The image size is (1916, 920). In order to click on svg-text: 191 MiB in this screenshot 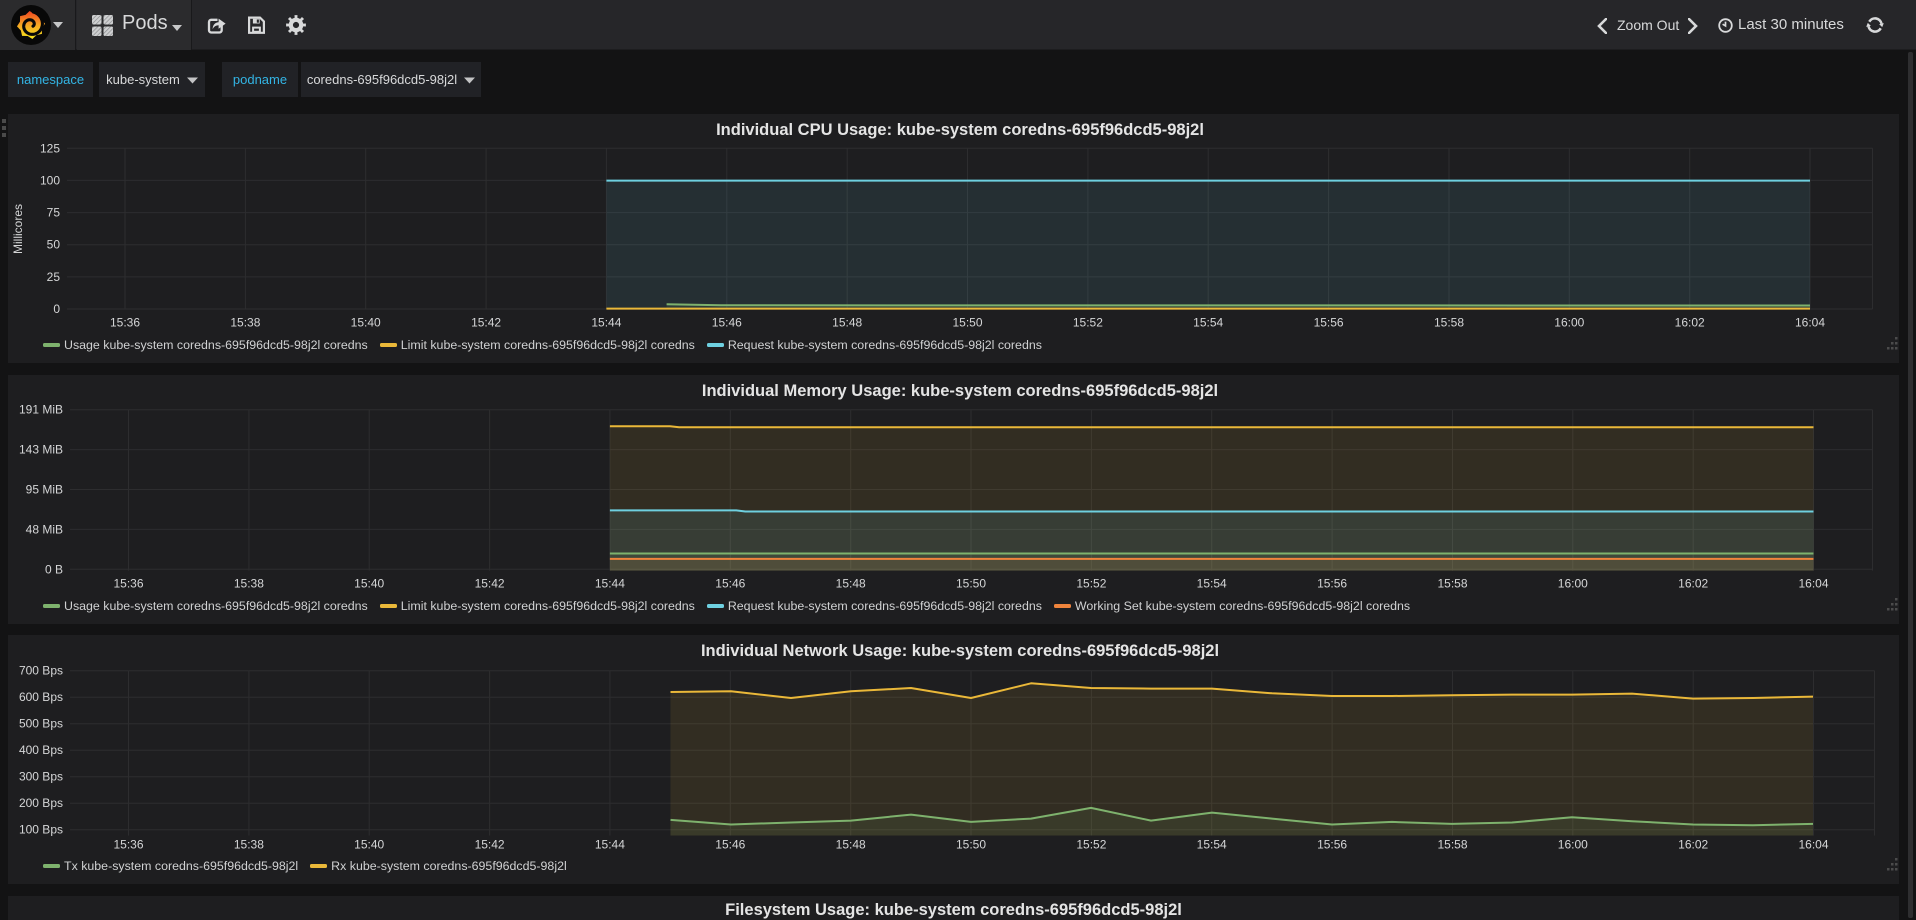, I will do `click(41, 410)`.